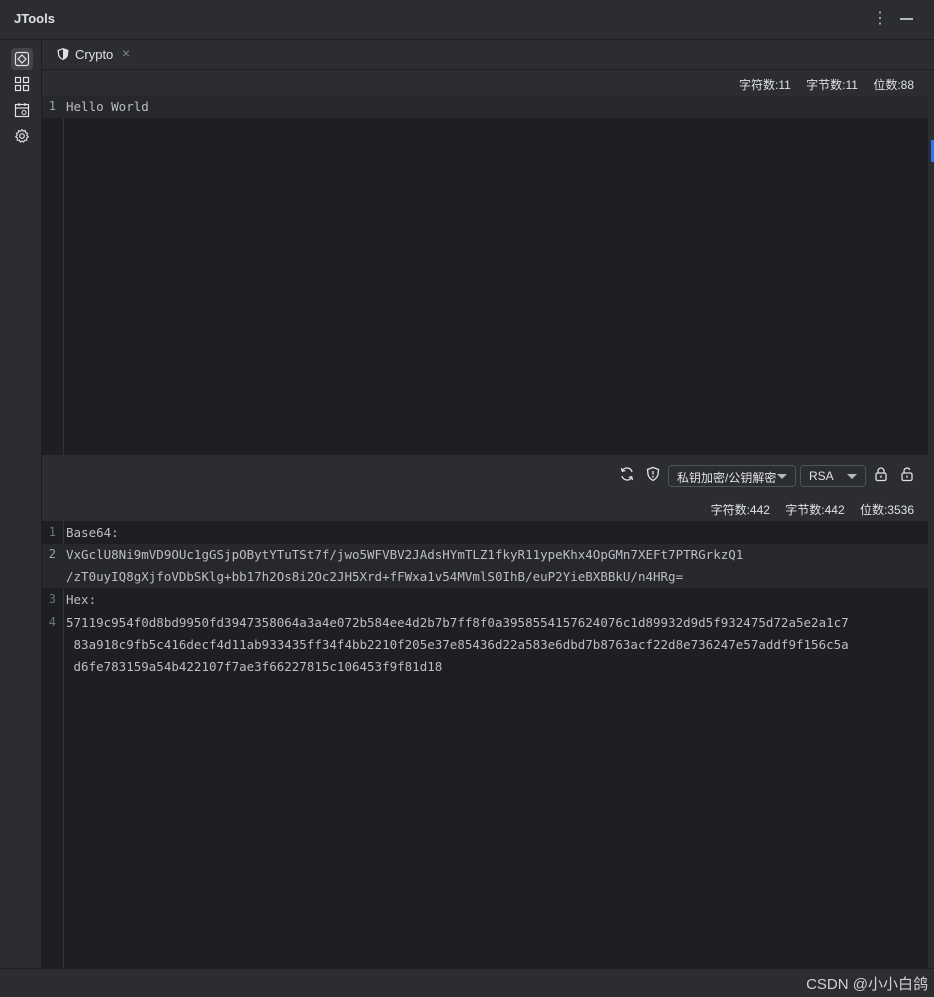 The height and width of the screenshot is (997, 934). What do you see at coordinates (727, 478) in the screenshot?
I see `mode-select-value: 私钥加密/公钥解密` at bounding box center [727, 478].